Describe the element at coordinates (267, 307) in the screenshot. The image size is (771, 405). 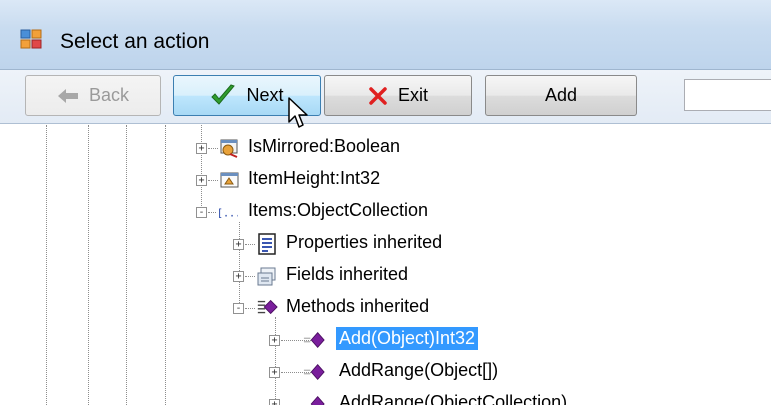
I see `methods-icon` at that location.